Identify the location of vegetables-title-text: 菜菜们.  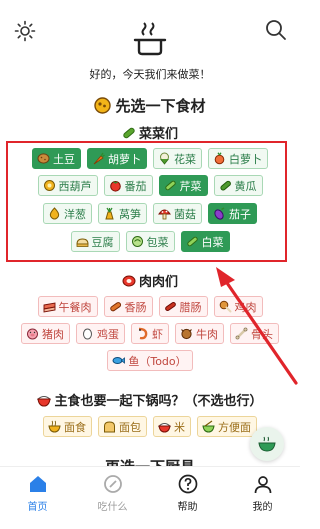
(158, 134).